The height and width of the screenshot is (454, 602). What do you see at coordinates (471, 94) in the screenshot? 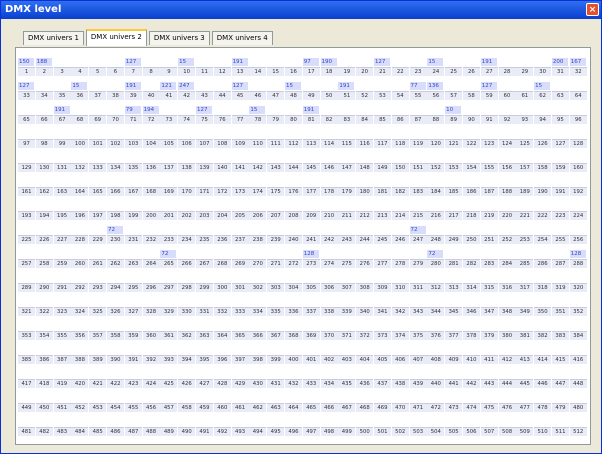
I see `channel-cell: 58` at bounding box center [471, 94].